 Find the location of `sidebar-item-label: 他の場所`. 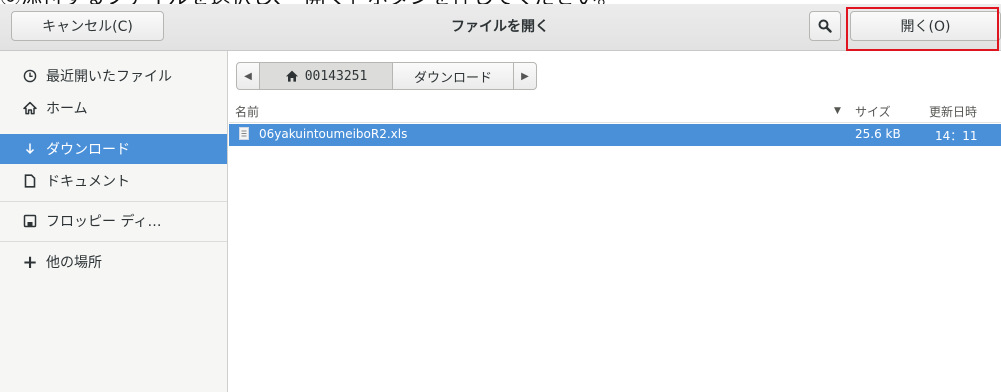

sidebar-item-label: 他の場所 is located at coordinates (74, 263).